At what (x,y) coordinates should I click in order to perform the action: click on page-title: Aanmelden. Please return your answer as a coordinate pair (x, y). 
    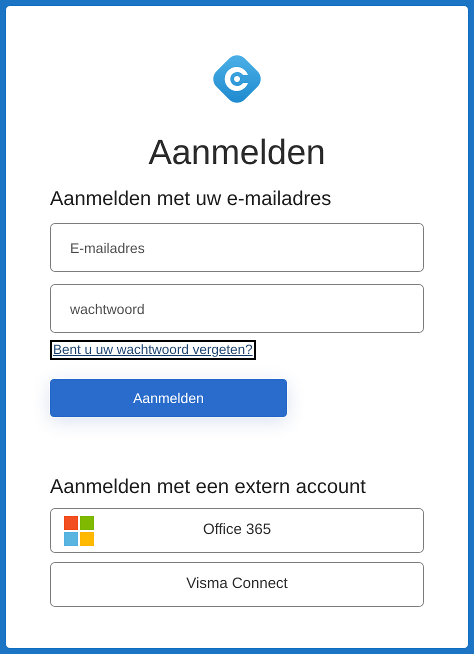
    Looking at the image, I should click on (237, 153).